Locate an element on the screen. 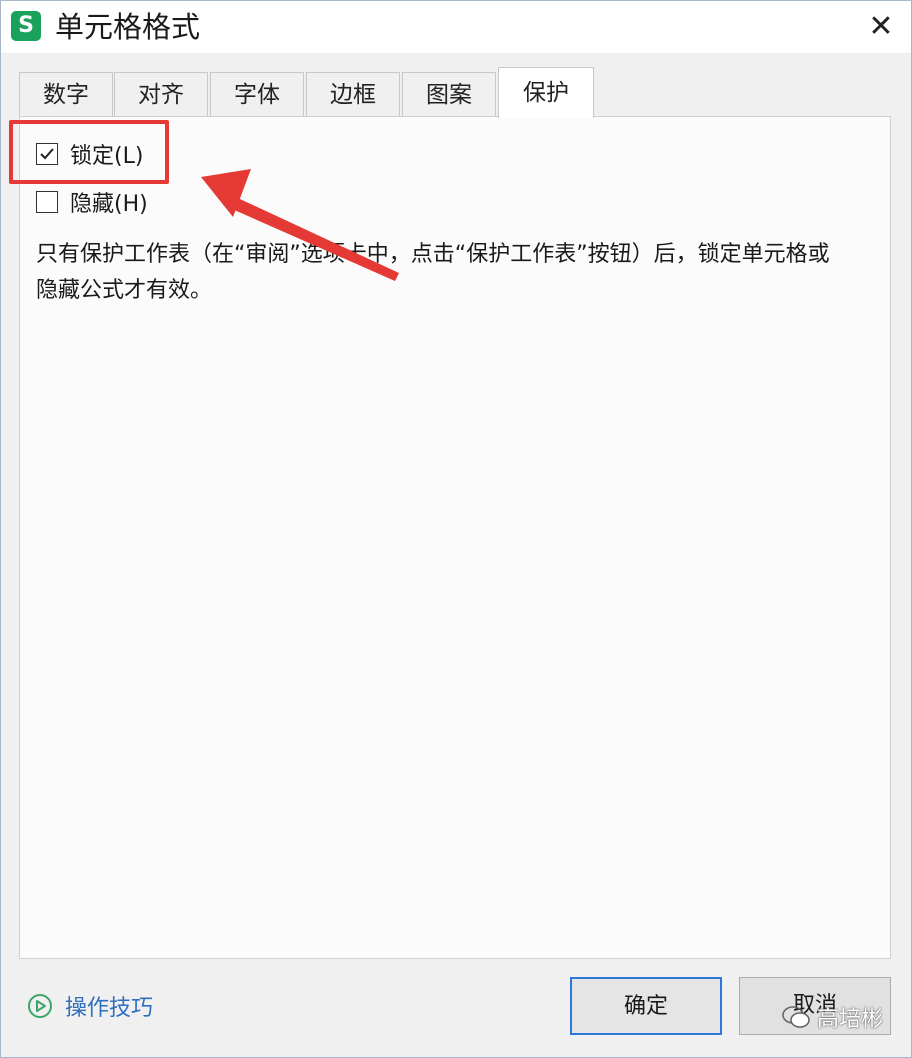 The width and height of the screenshot is (912, 1058). watermark: 高培彬 is located at coordinates (832, 1017).